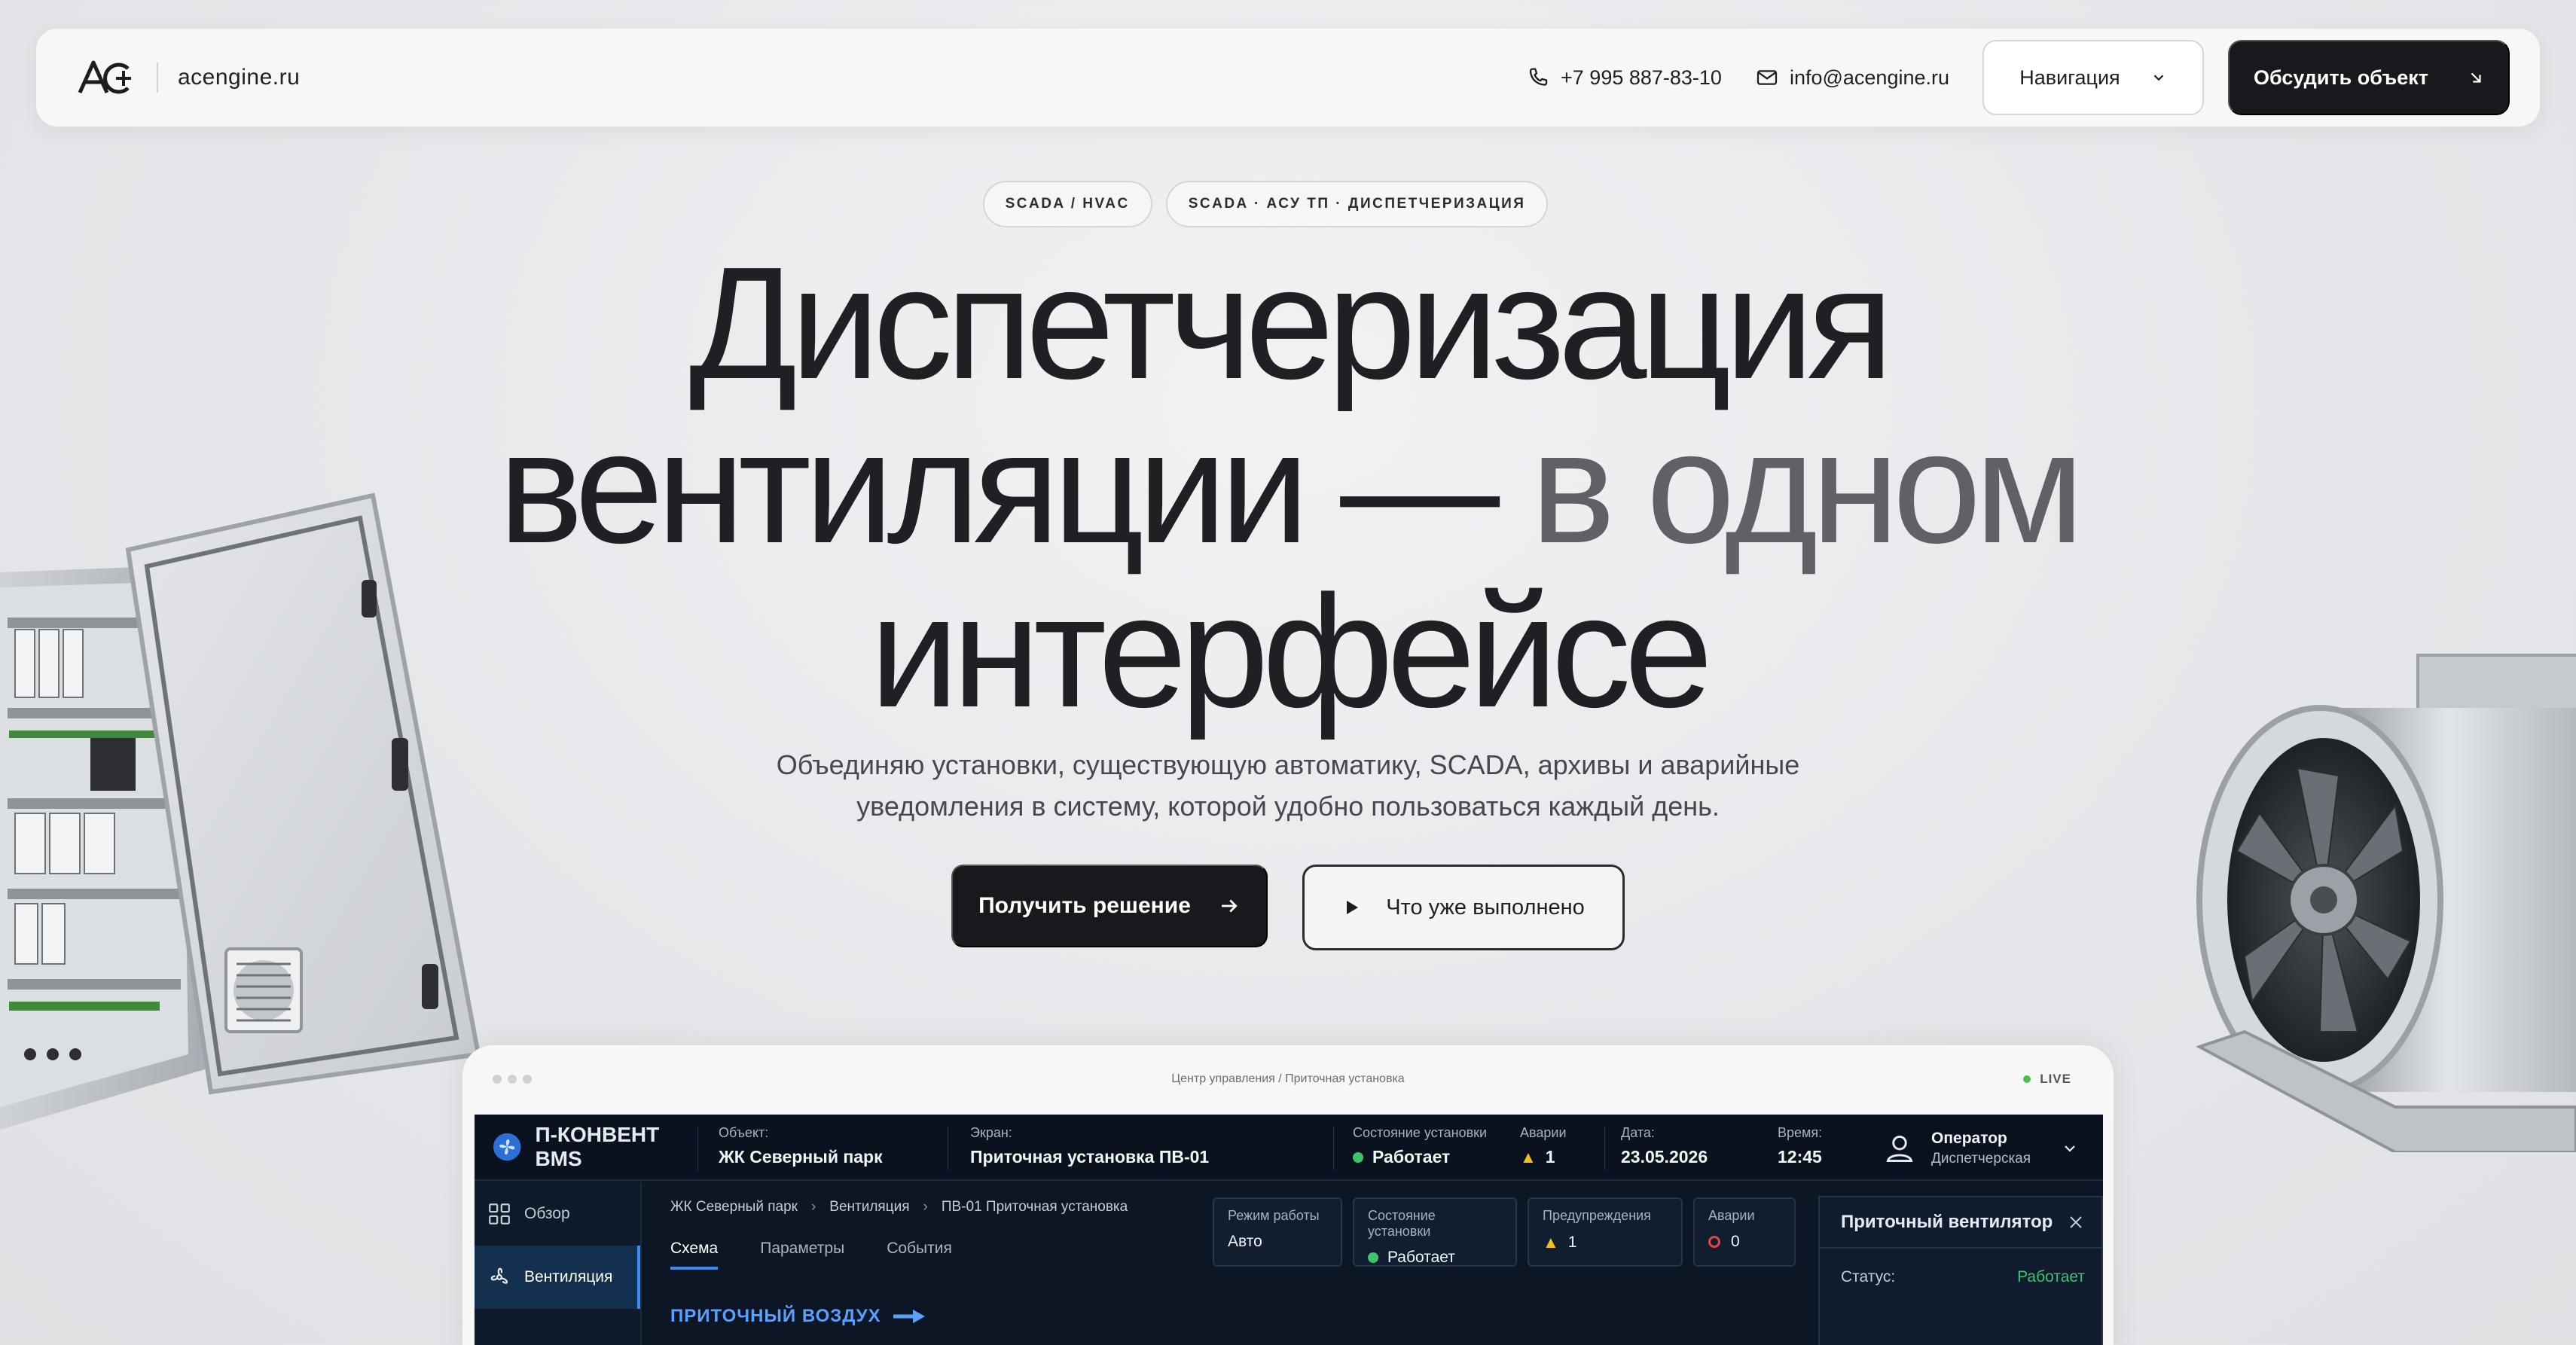 Image resolution: width=2576 pixels, height=1345 pixels. I want to click on preview-window-title: Центр управления / Приточная установка, so click(1288, 1078).